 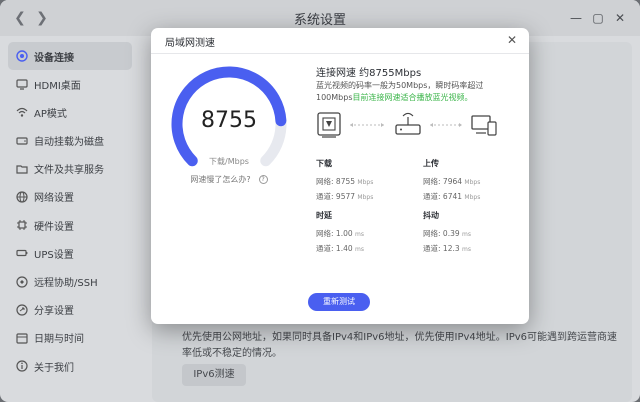 I want to click on sidebar-item-label: HDMI桌面, so click(x=57, y=86).